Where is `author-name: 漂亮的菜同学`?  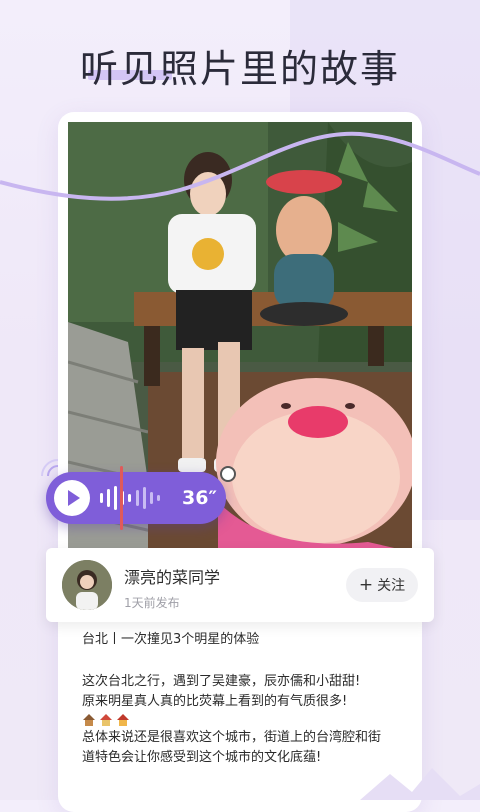
author-name: 漂亮的菜同学 is located at coordinates (172, 576).